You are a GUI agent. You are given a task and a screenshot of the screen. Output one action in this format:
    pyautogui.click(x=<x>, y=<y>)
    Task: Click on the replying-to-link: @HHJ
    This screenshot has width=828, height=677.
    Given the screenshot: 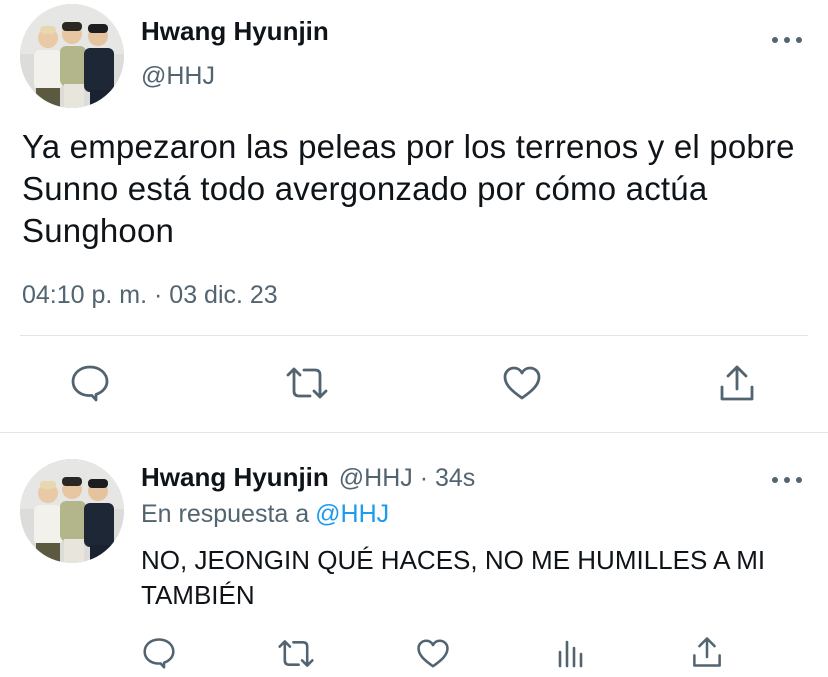 What is the action you would take?
    pyautogui.click(x=352, y=514)
    